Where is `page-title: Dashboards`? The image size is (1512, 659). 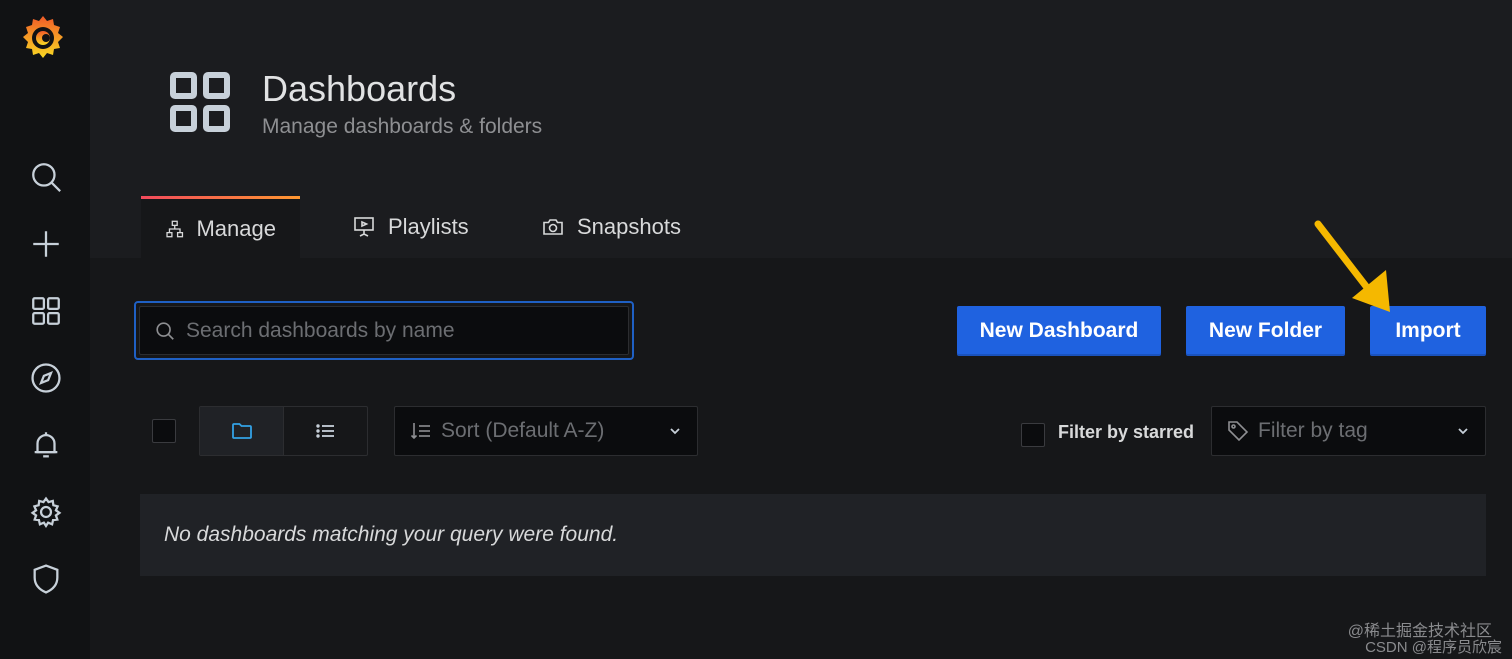 page-title: Dashboards is located at coordinates (359, 88).